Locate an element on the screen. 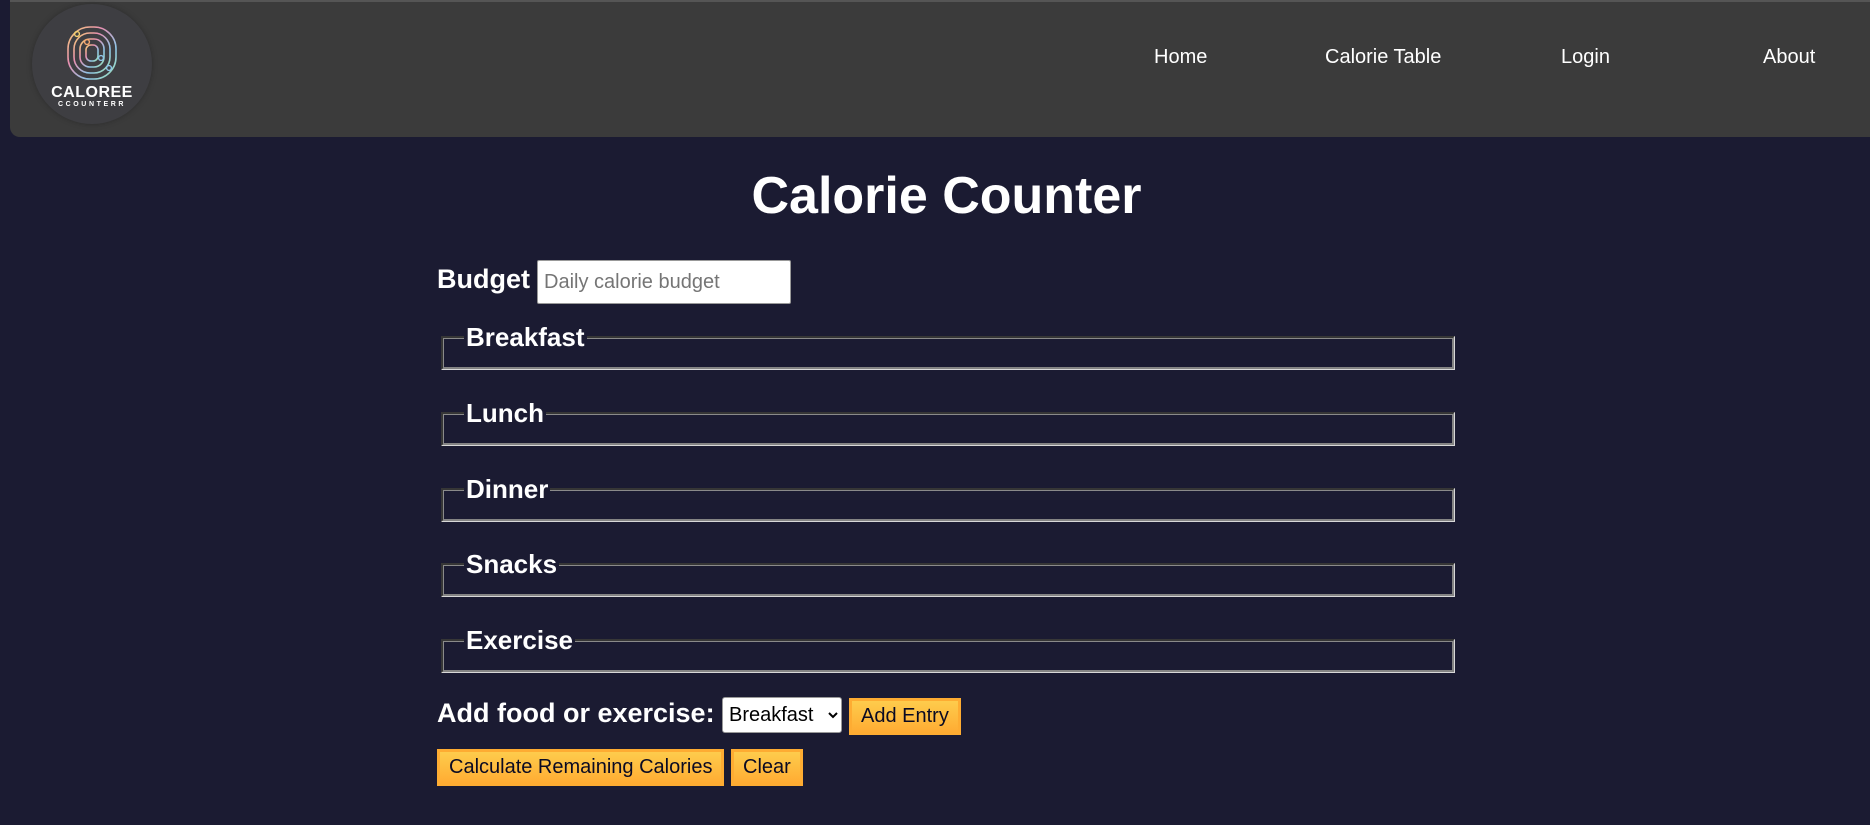 This screenshot has width=1870, height=825. logo: CALOREE CCOUNTERR is located at coordinates (92, 64).